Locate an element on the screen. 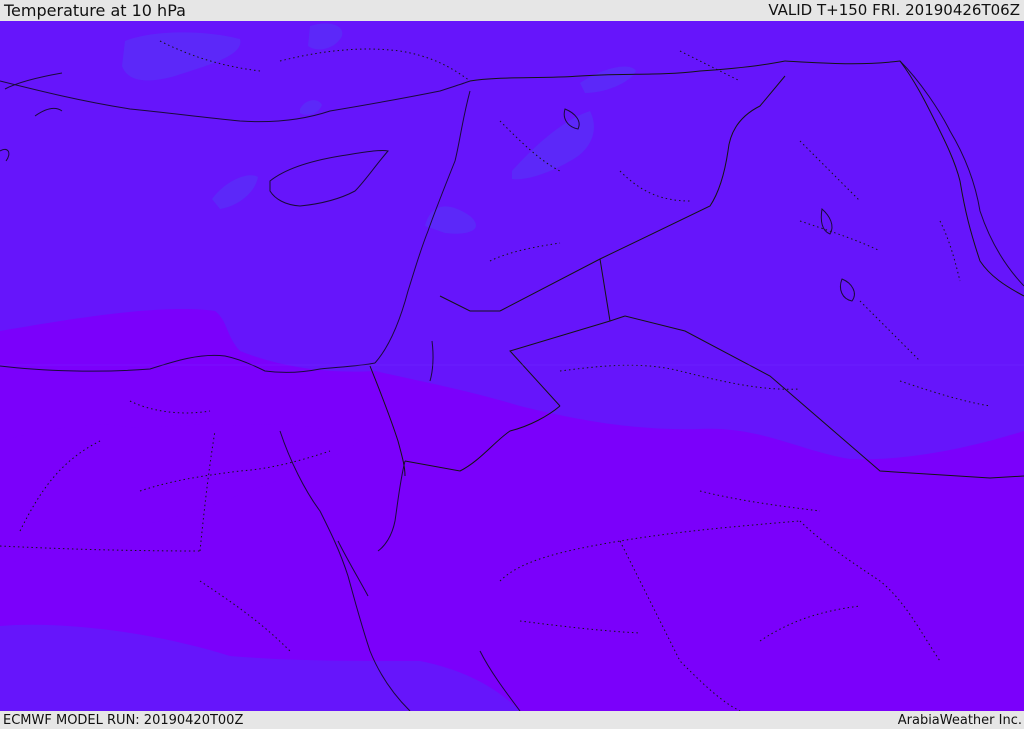  map-title: Temperature at 10 hPa is located at coordinates (95, 10).